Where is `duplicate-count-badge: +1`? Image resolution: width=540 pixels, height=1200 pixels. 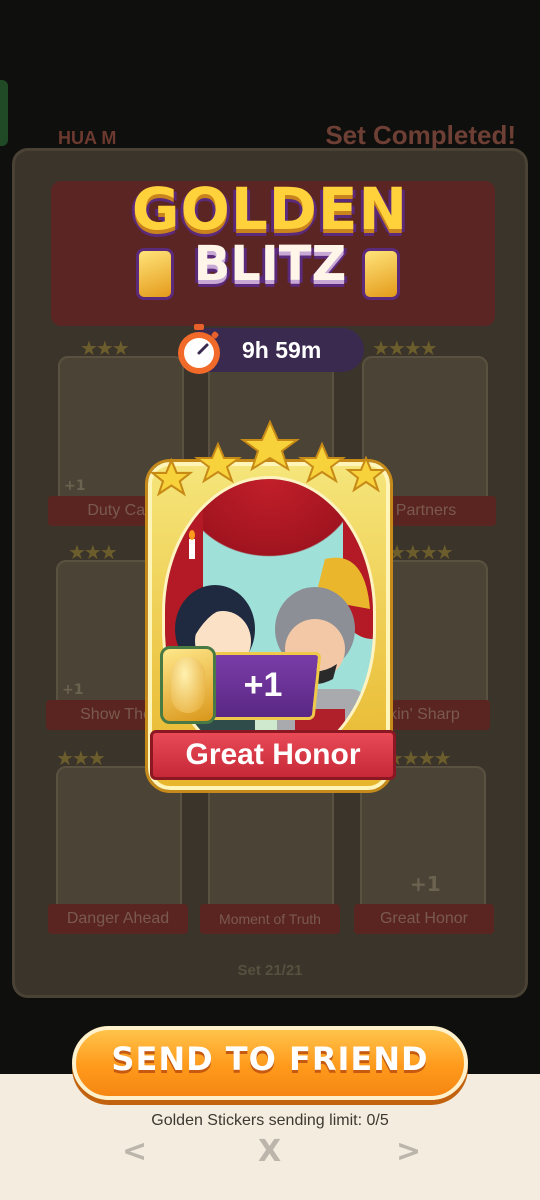 duplicate-count-badge: +1 is located at coordinates (236, 687).